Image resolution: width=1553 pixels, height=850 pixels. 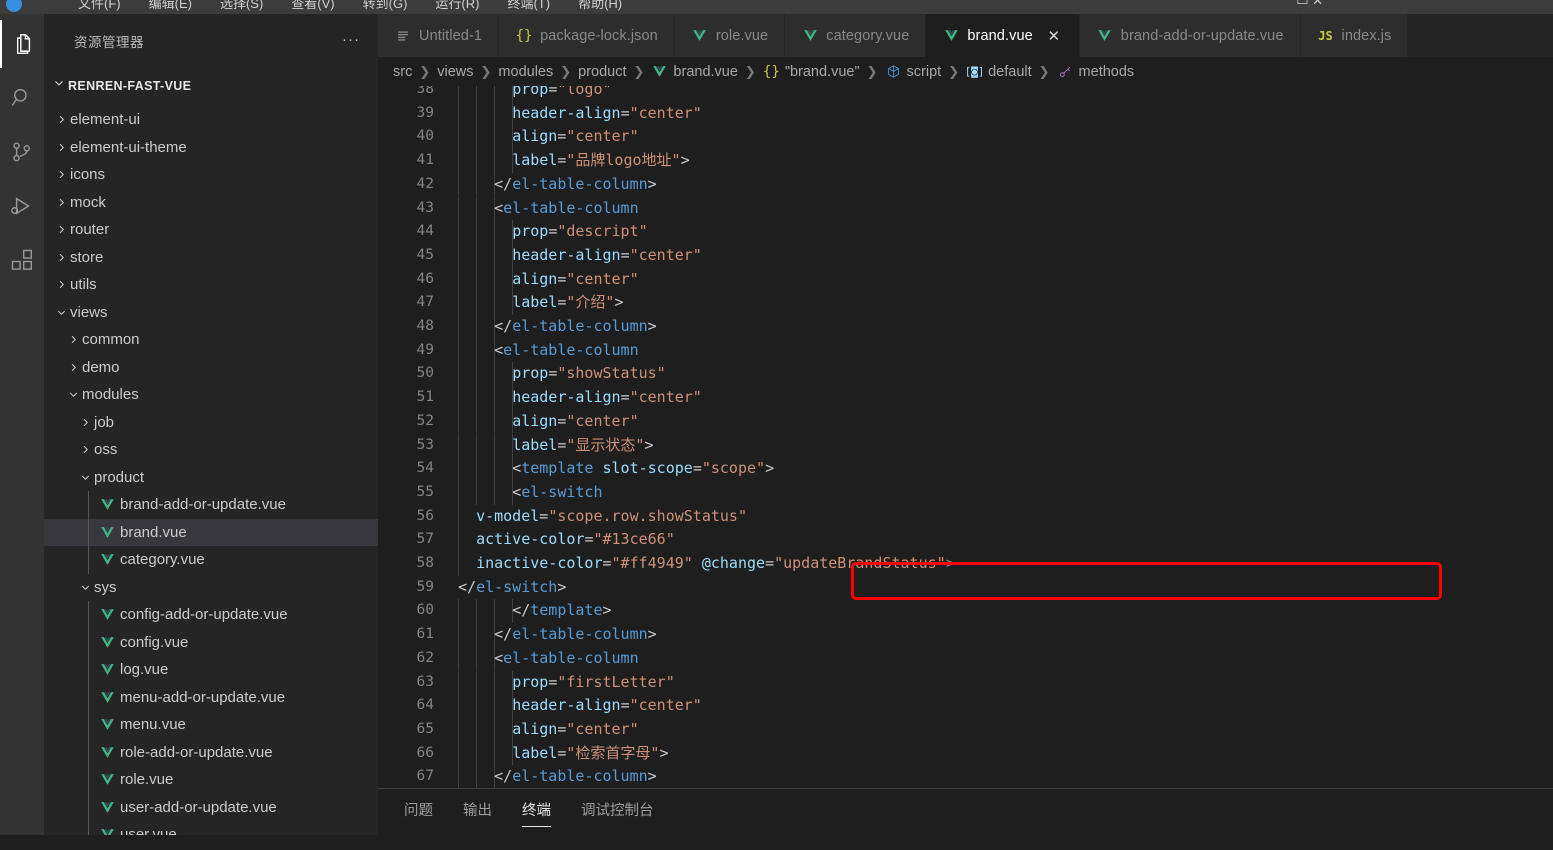 What do you see at coordinates (965, 469) in the screenshot?
I see `code-line: 54 <template slot-scope="scope">` at bounding box center [965, 469].